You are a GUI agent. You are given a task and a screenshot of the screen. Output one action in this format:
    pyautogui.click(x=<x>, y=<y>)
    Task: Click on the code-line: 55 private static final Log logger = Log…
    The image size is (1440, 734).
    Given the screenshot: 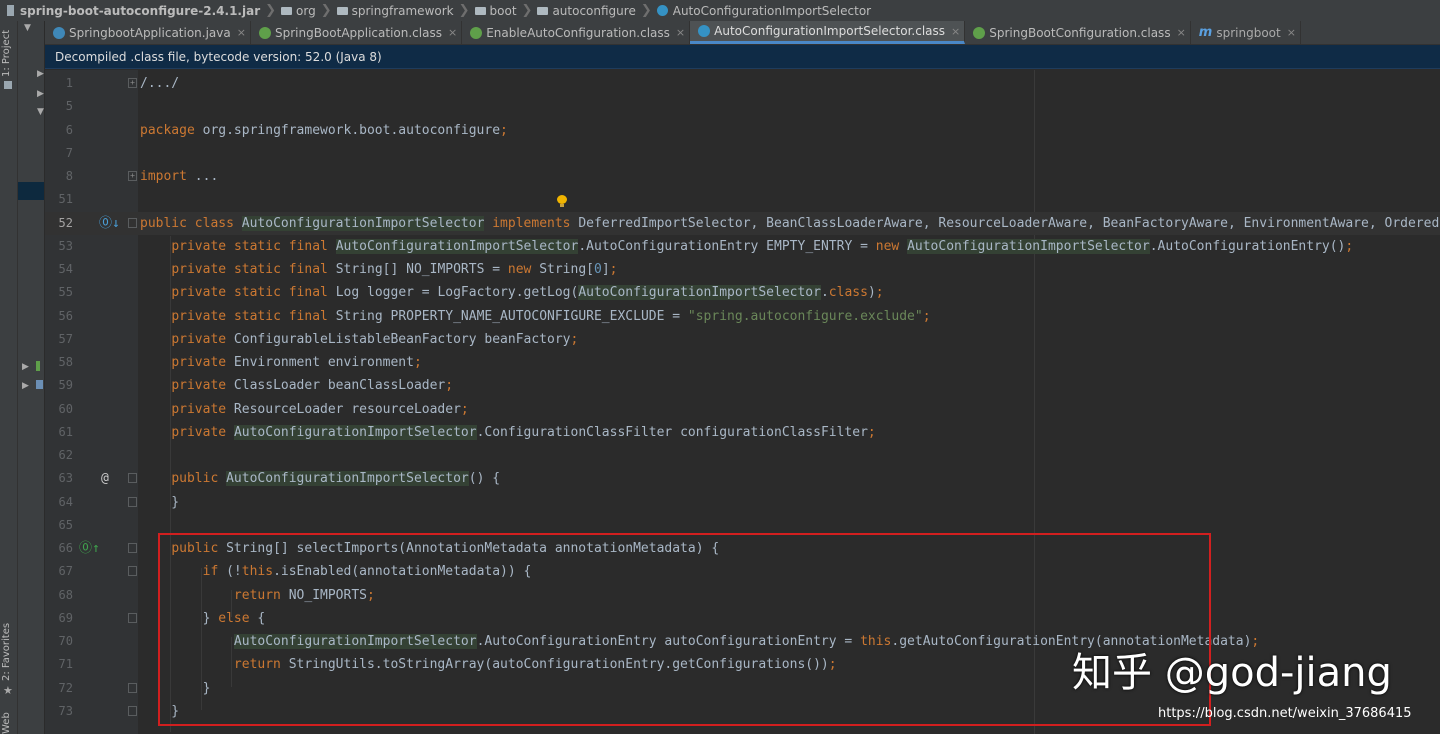 What is the action you would take?
    pyautogui.click(x=742, y=292)
    